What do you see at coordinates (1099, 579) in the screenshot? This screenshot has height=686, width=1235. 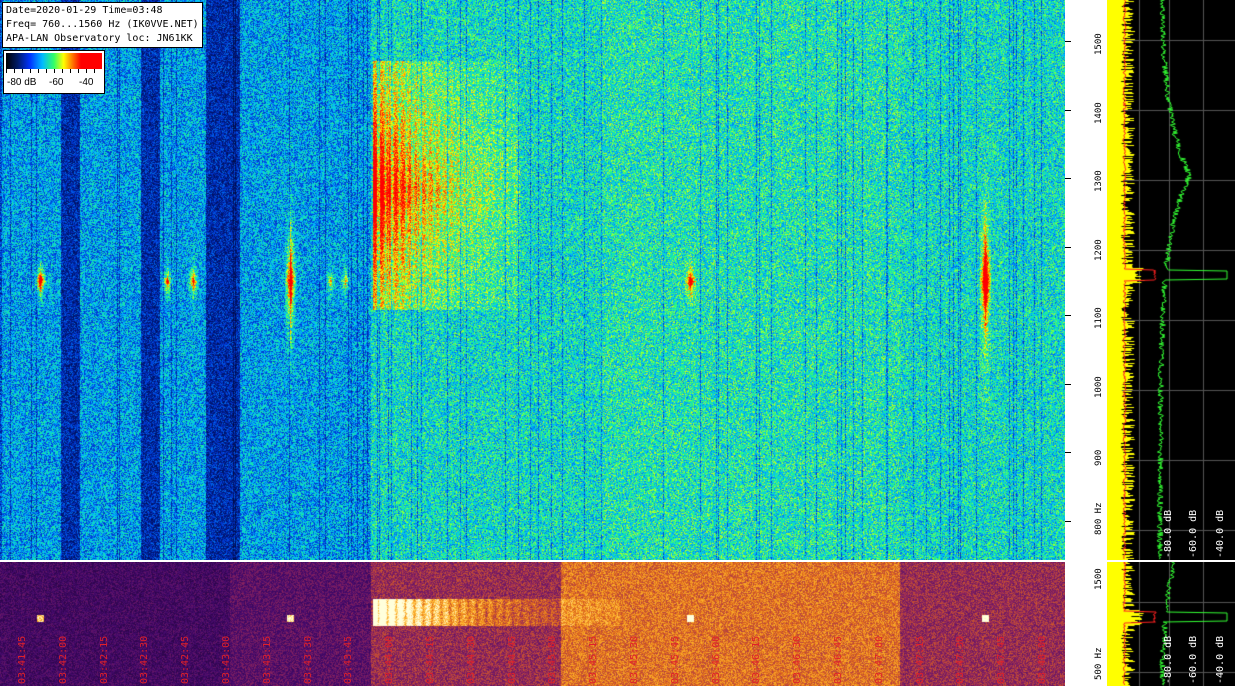 I see `freq-lower-tick-label: 1500` at bounding box center [1099, 579].